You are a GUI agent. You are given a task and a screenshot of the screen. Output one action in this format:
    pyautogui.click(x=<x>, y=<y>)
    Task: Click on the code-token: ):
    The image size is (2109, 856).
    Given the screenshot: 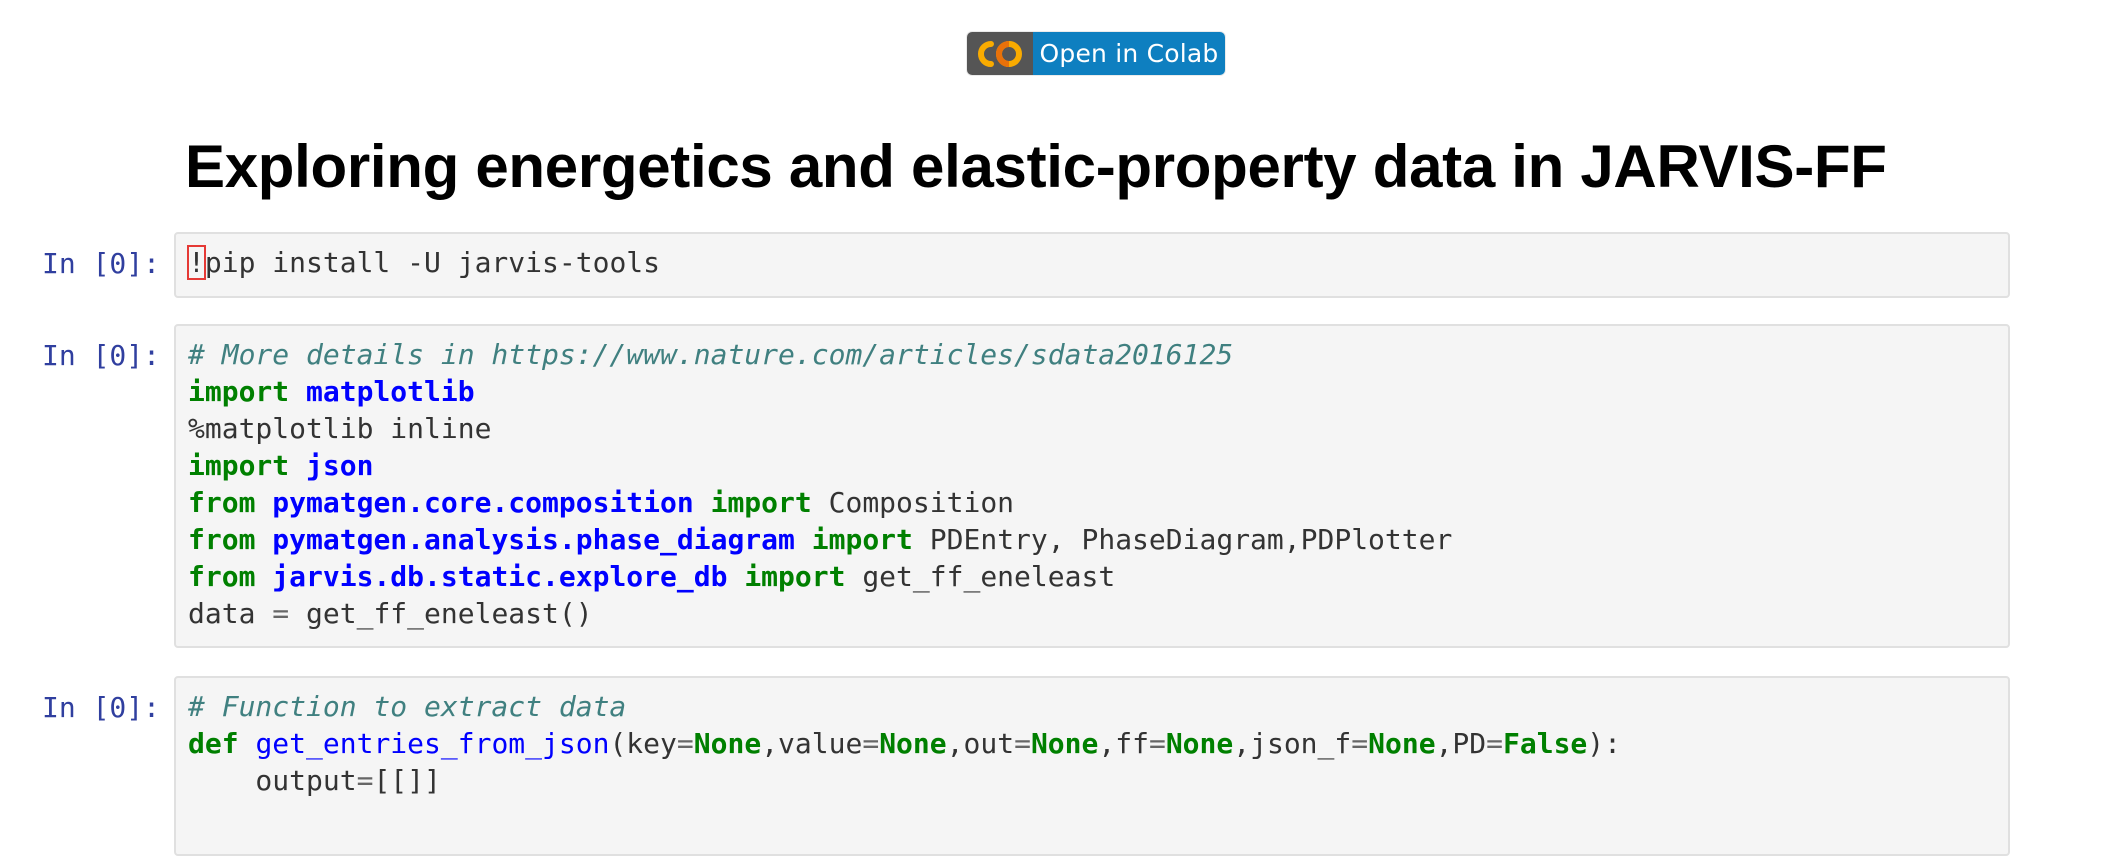 What is the action you would take?
    pyautogui.click(x=1604, y=743)
    